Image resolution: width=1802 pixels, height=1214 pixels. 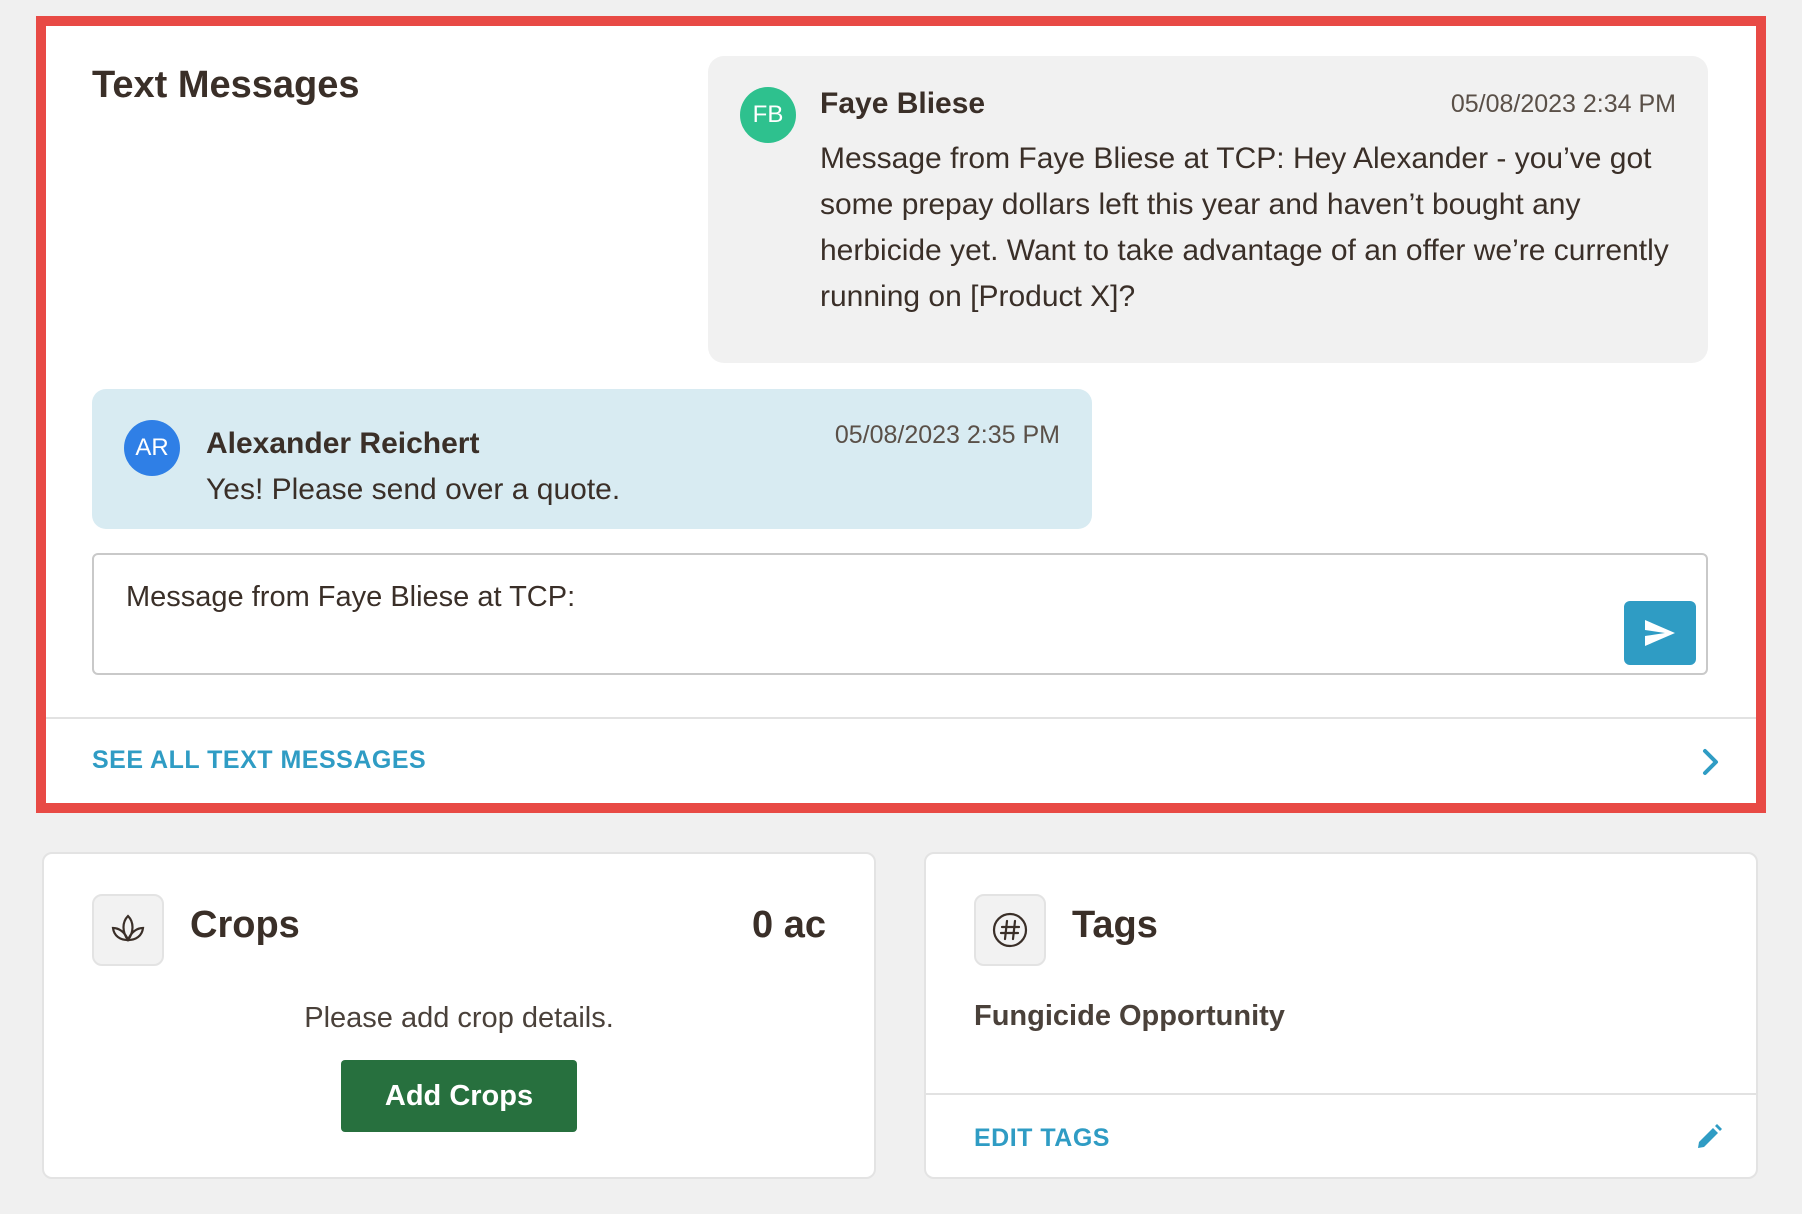 What do you see at coordinates (1563, 104) in the screenshot?
I see `message-timestamp: 05/08/2023 2:34 PM` at bounding box center [1563, 104].